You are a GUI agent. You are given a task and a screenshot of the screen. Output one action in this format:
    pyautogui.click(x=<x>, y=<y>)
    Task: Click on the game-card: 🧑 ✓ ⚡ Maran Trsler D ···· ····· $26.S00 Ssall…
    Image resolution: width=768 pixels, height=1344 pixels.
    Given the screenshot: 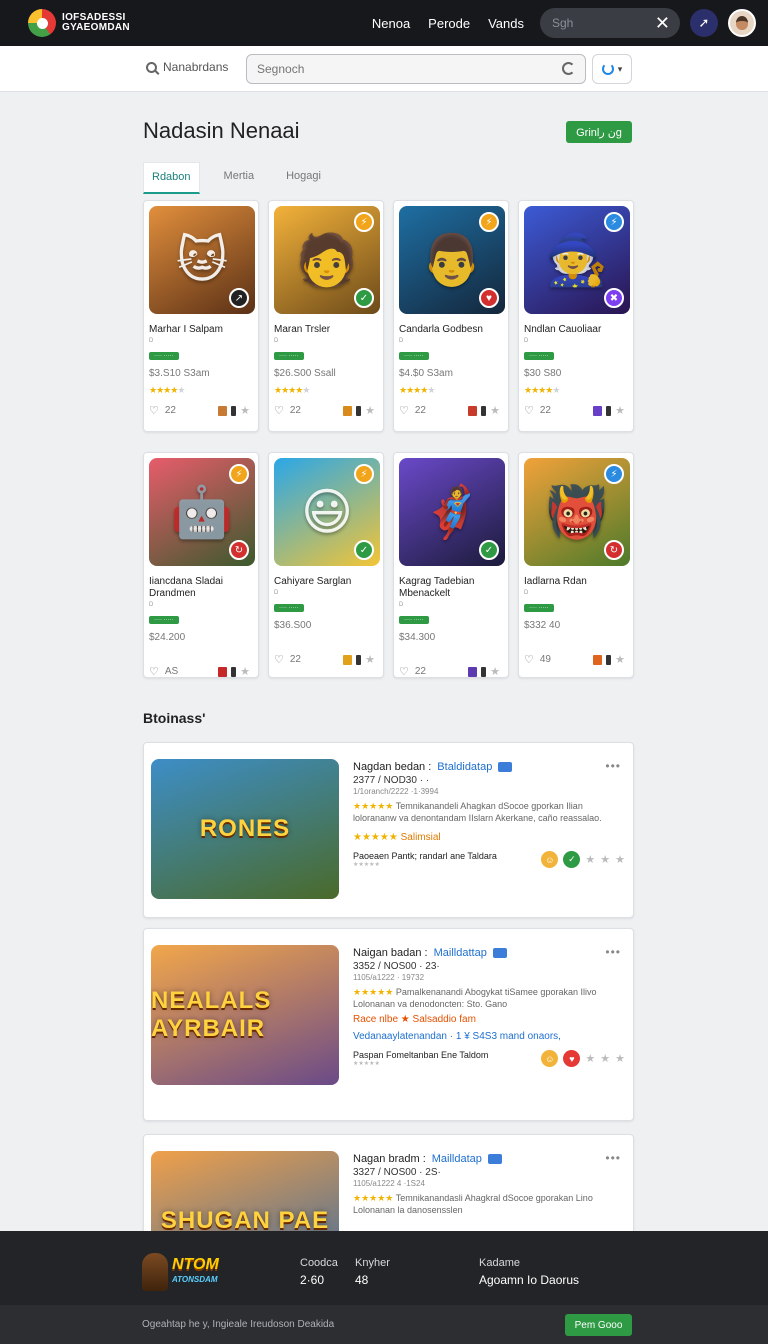 What is the action you would take?
    pyautogui.click(x=326, y=316)
    